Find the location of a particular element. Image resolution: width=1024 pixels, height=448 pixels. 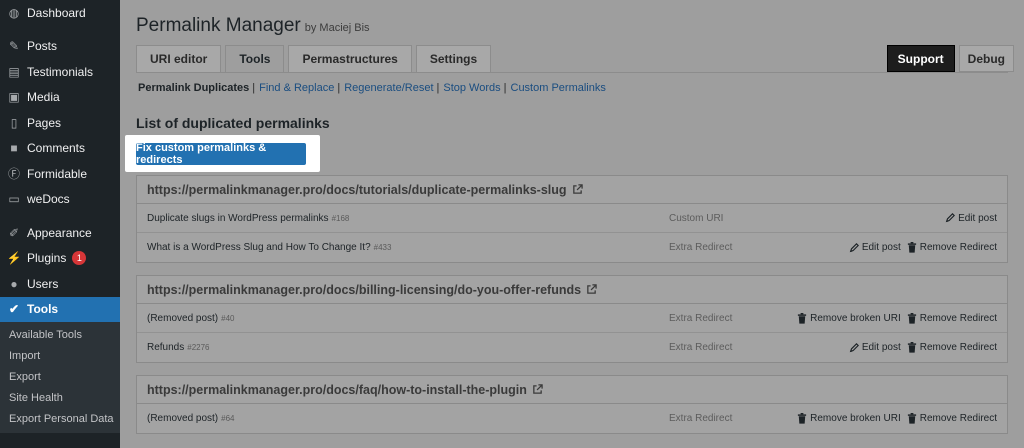

docs-icon: ▭ is located at coordinates (14, 199).